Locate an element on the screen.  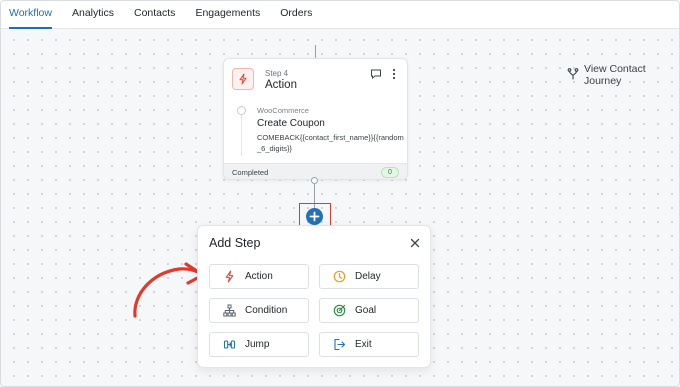
view-contact-journey-link: View Contact Journey is located at coordinates (623, 75).